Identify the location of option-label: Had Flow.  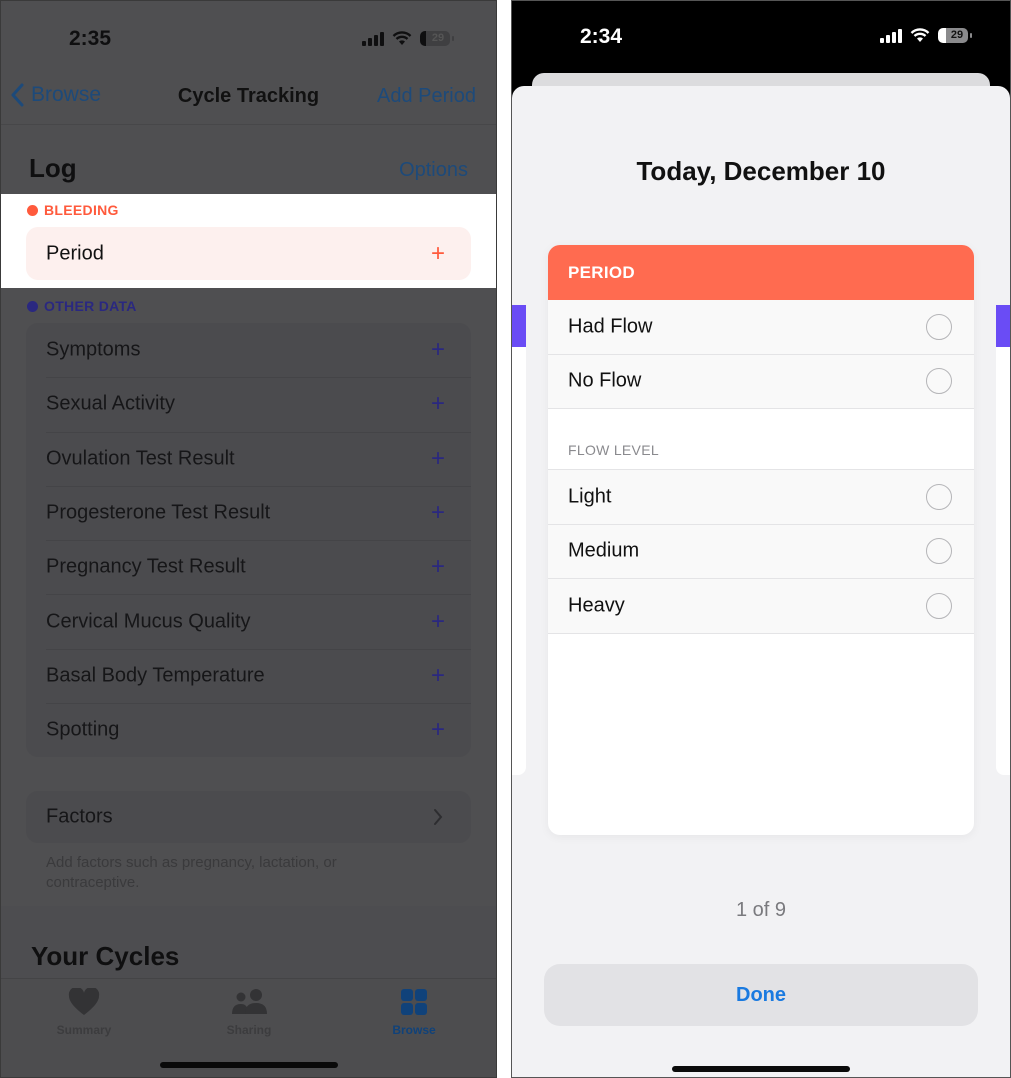
(610, 326).